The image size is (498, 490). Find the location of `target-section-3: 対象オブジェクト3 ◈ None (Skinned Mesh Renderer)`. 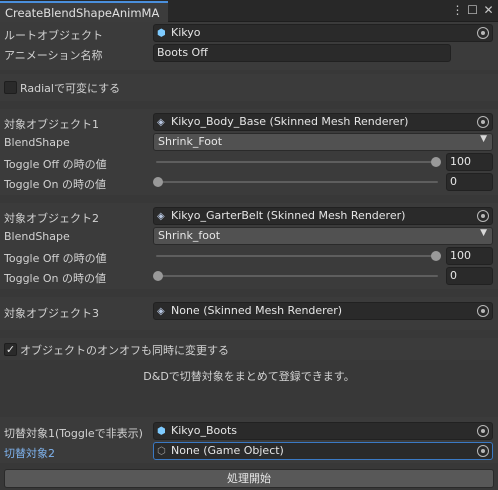

target-section-3: 対象オブジェクト3 ◈ None (Skinned Mesh Renderer) is located at coordinates (249, 313).